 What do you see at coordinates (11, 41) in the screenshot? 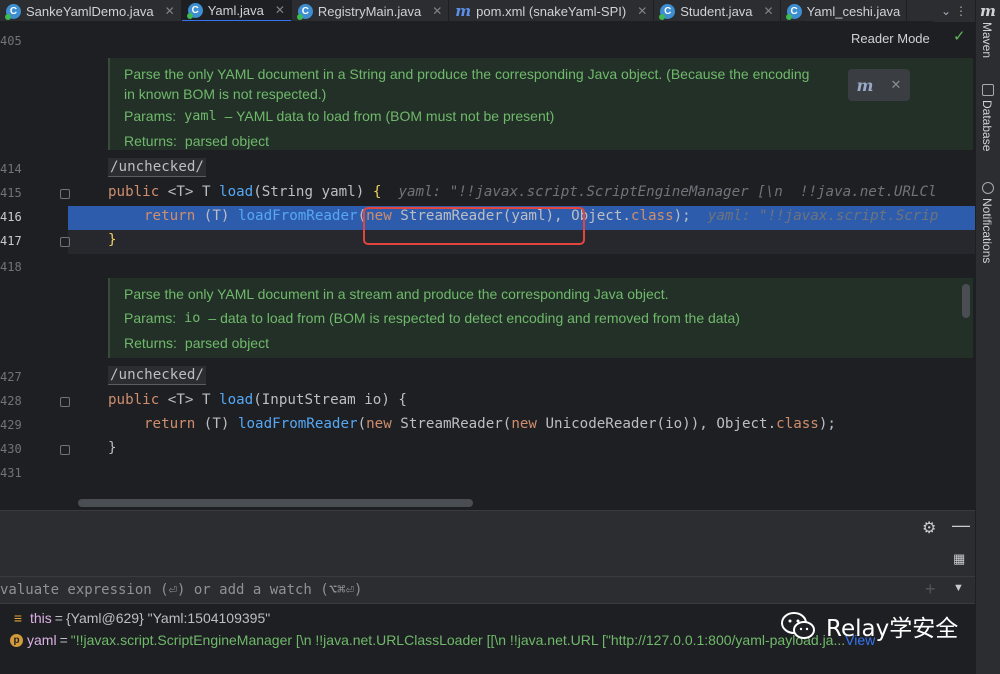
I see `line-number: 405` at bounding box center [11, 41].